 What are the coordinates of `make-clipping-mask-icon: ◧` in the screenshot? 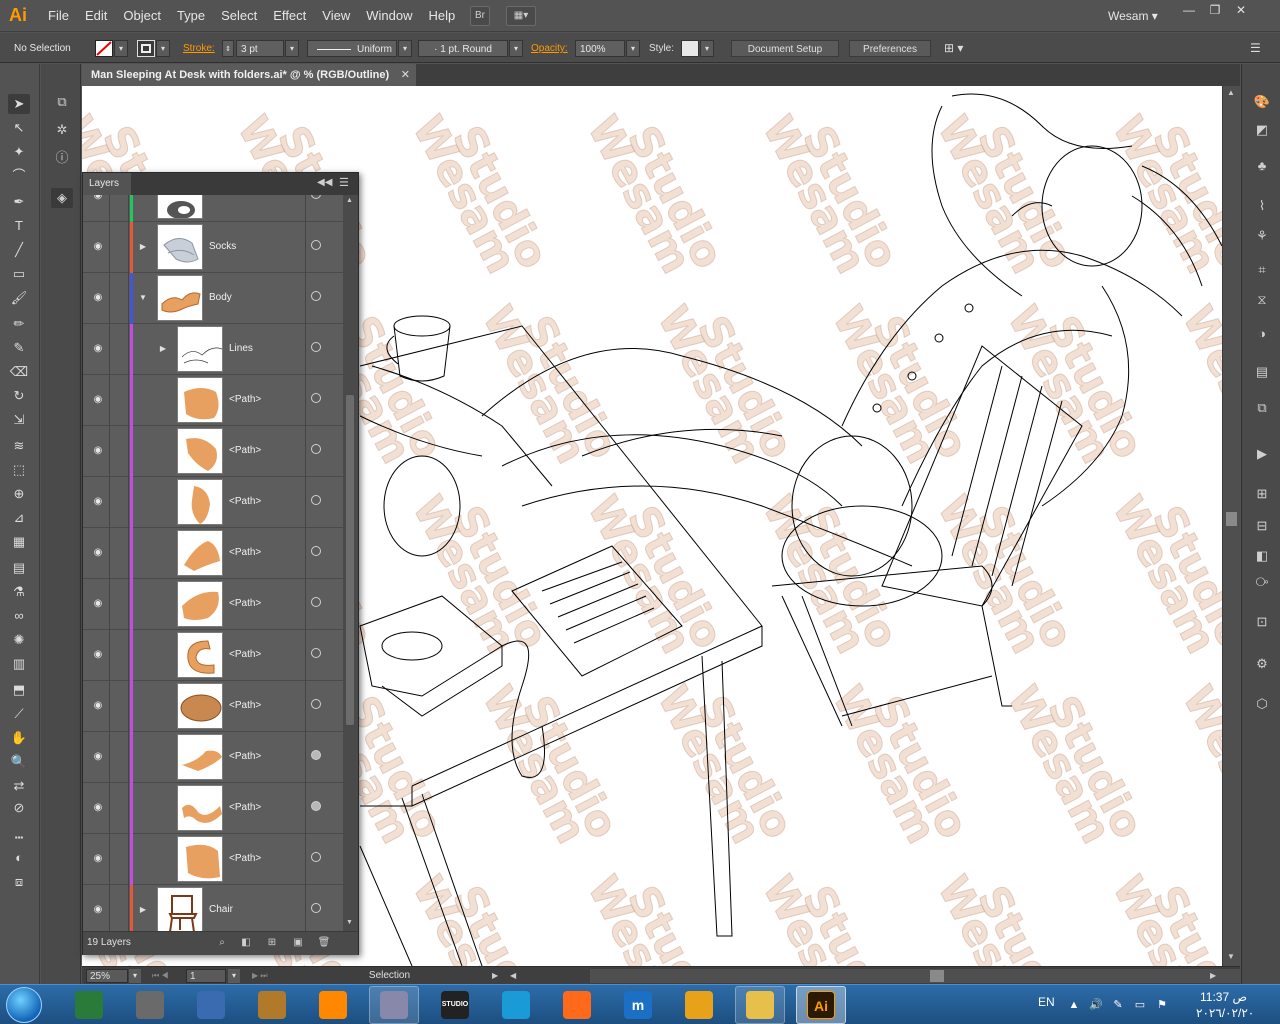 It's located at (246, 943).